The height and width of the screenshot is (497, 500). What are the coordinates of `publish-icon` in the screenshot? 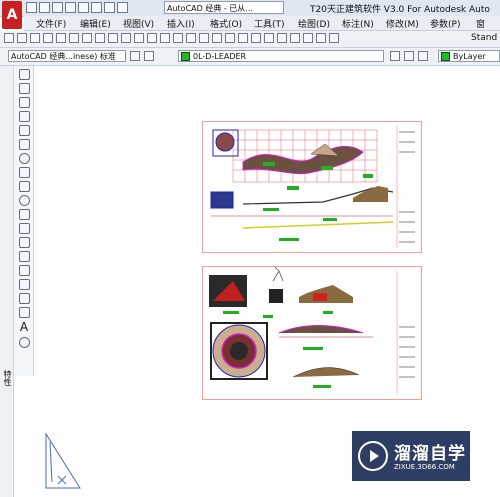 It's located at (74, 38).